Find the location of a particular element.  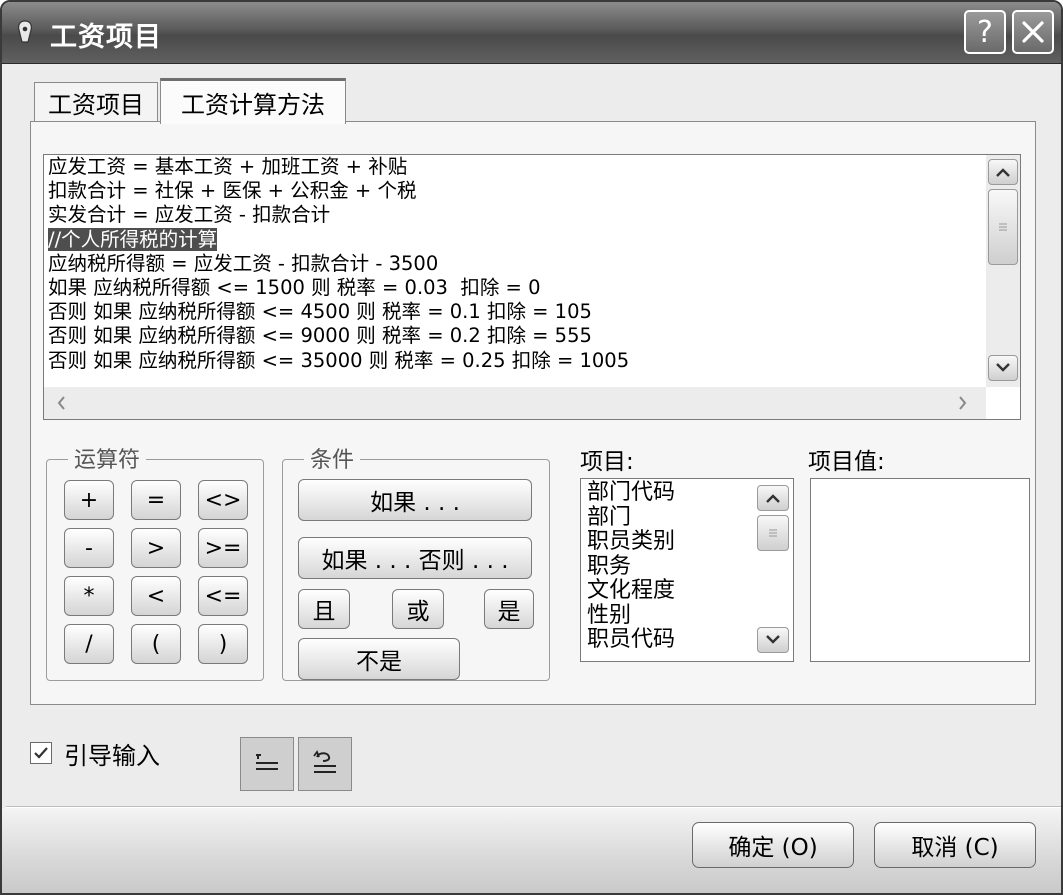

window-title: 工资项目 is located at coordinates (106, 37).